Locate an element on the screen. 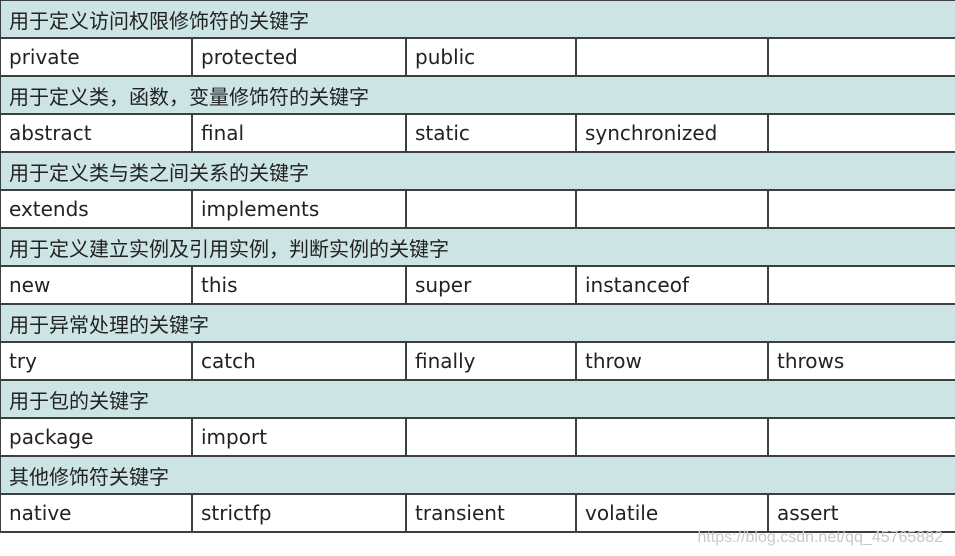 This screenshot has width=955, height=556. keyword-cell: final is located at coordinates (299, 133).